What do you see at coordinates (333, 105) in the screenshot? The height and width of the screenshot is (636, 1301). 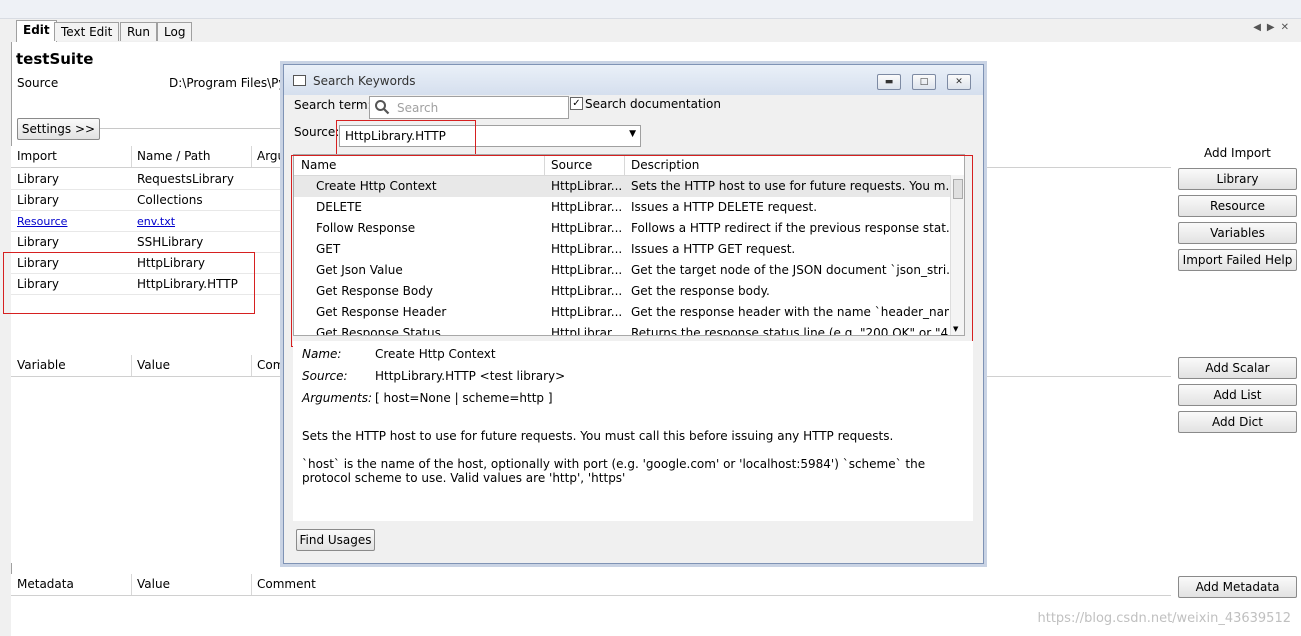 I see `search-term-label: Search term:` at bounding box center [333, 105].